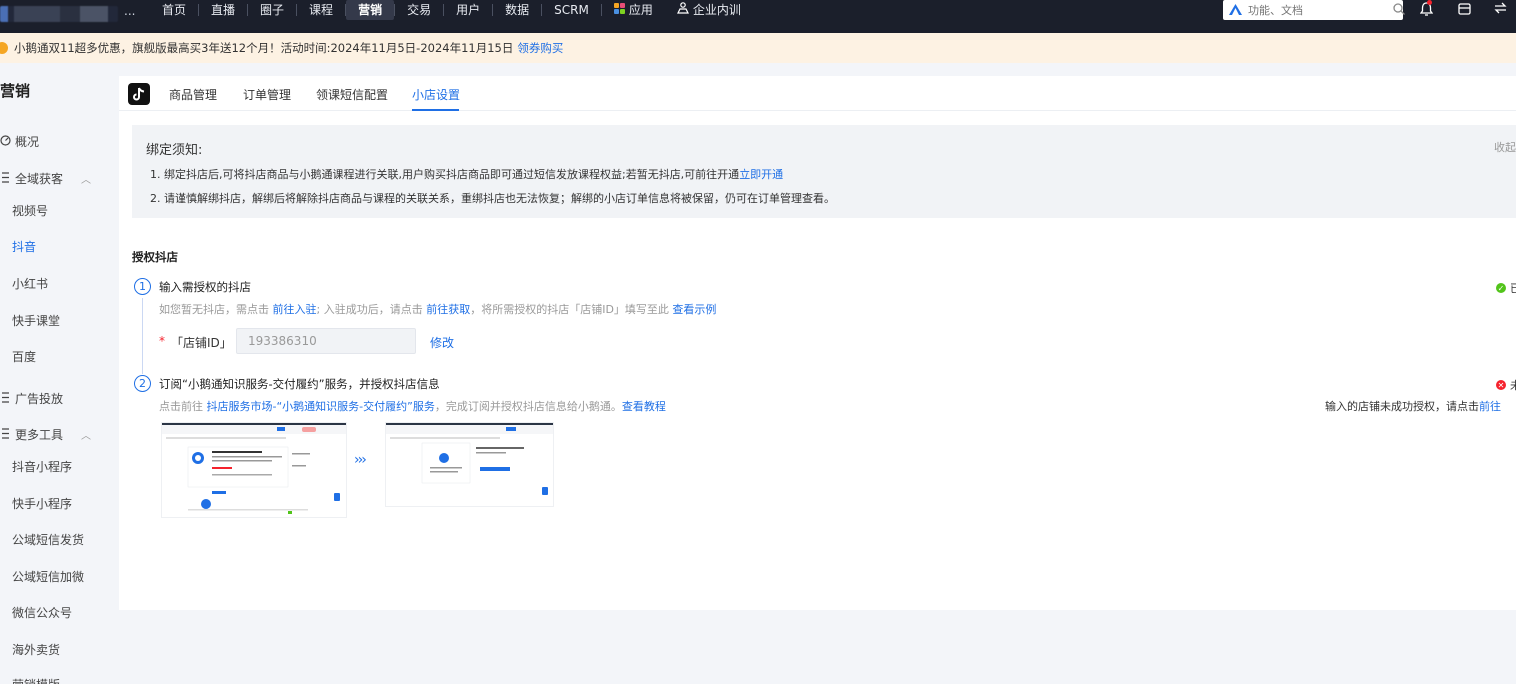  I want to click on warning-icon, so click(4, 48).